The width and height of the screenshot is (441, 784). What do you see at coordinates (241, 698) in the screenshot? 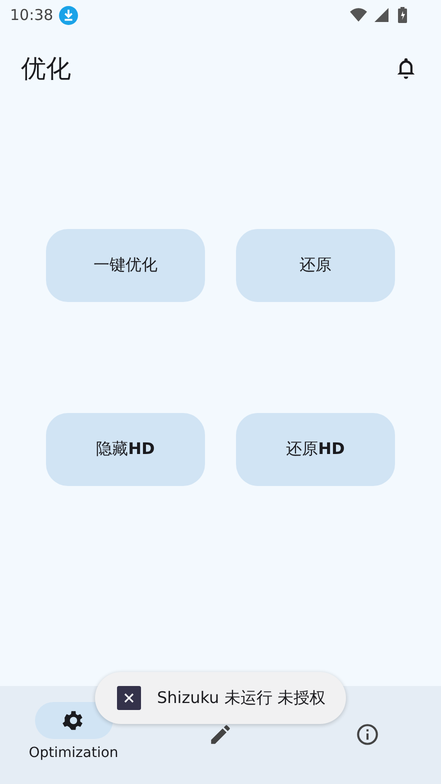
I see `toast-message: Shizuku 未运行 未授权` at bounding box center [241, 698].